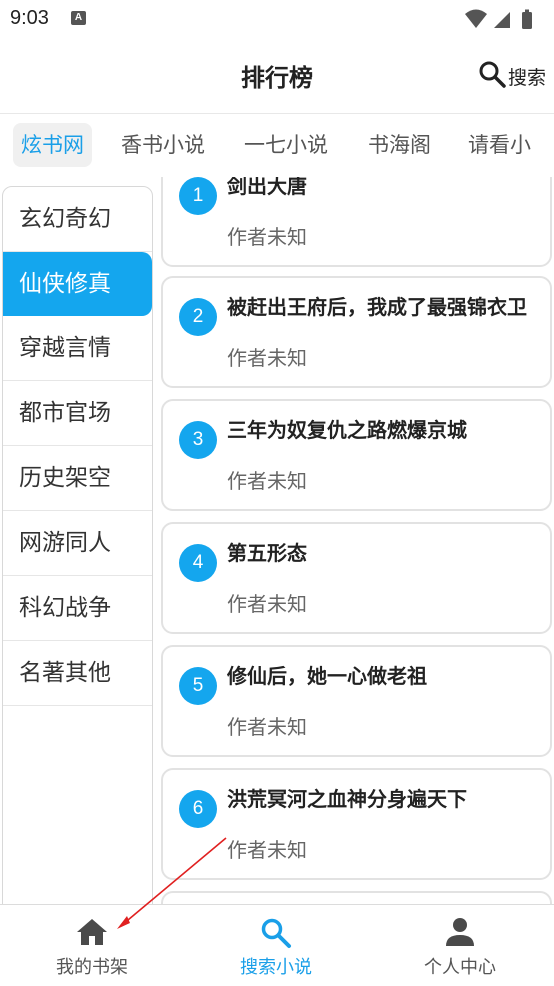  I want to click on book-title: 洪荒冥河之血神分身遍天下, so click(347, 799).